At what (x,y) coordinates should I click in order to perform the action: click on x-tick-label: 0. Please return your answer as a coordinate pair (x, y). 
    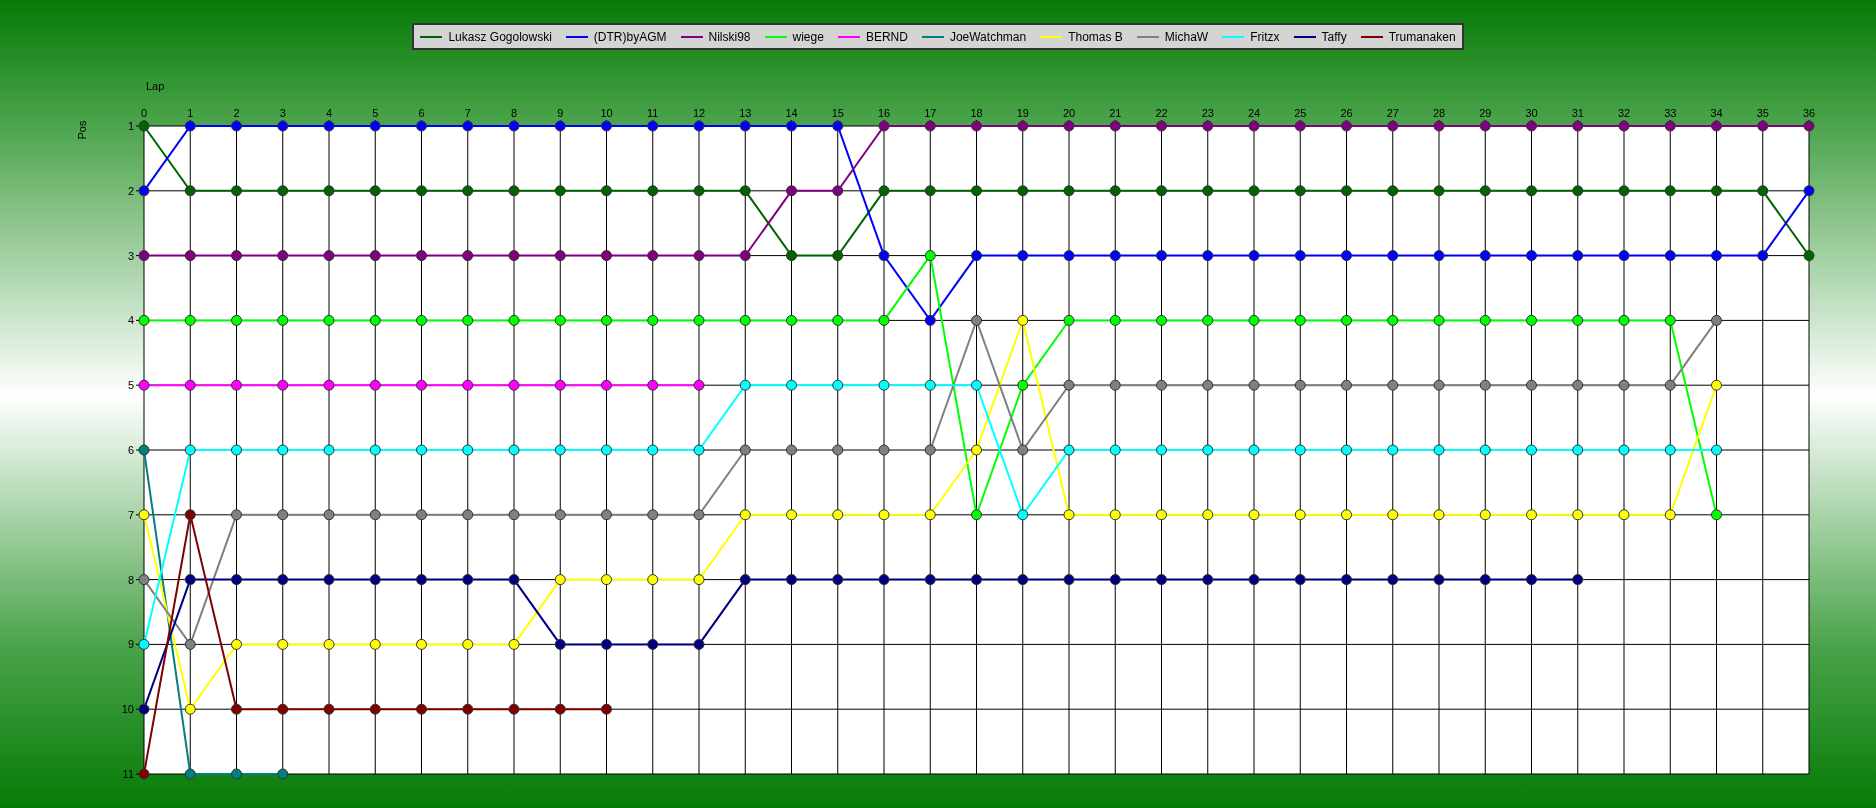
    Looking at the image, I should click on (144, 113).